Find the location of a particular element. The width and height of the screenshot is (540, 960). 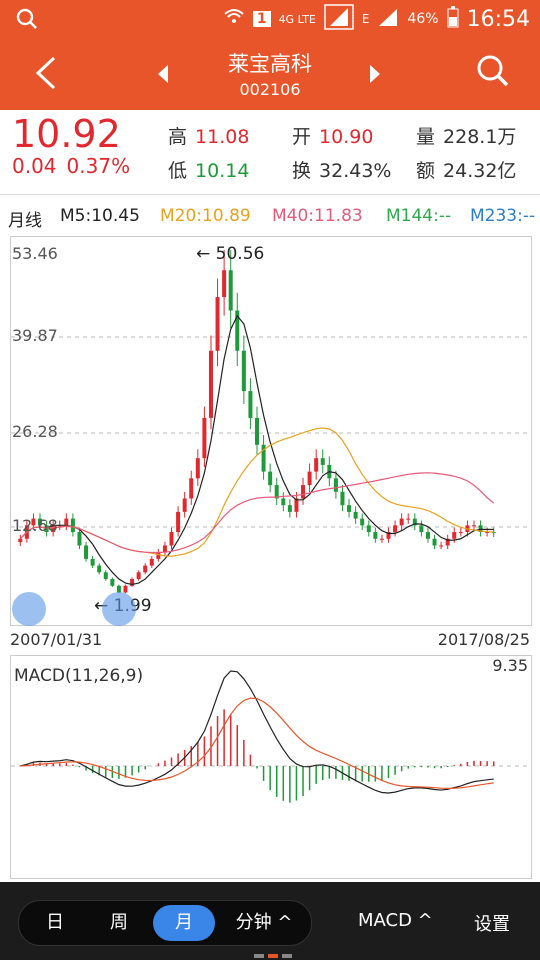

open-label: 开 is located at coordinates (302, 137).